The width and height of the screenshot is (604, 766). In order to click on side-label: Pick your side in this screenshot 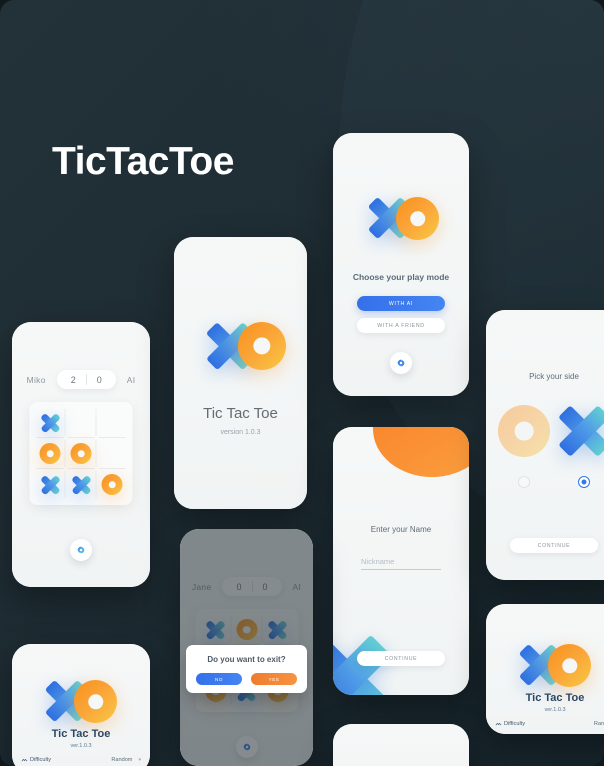, I will do `click(554, 376)`.